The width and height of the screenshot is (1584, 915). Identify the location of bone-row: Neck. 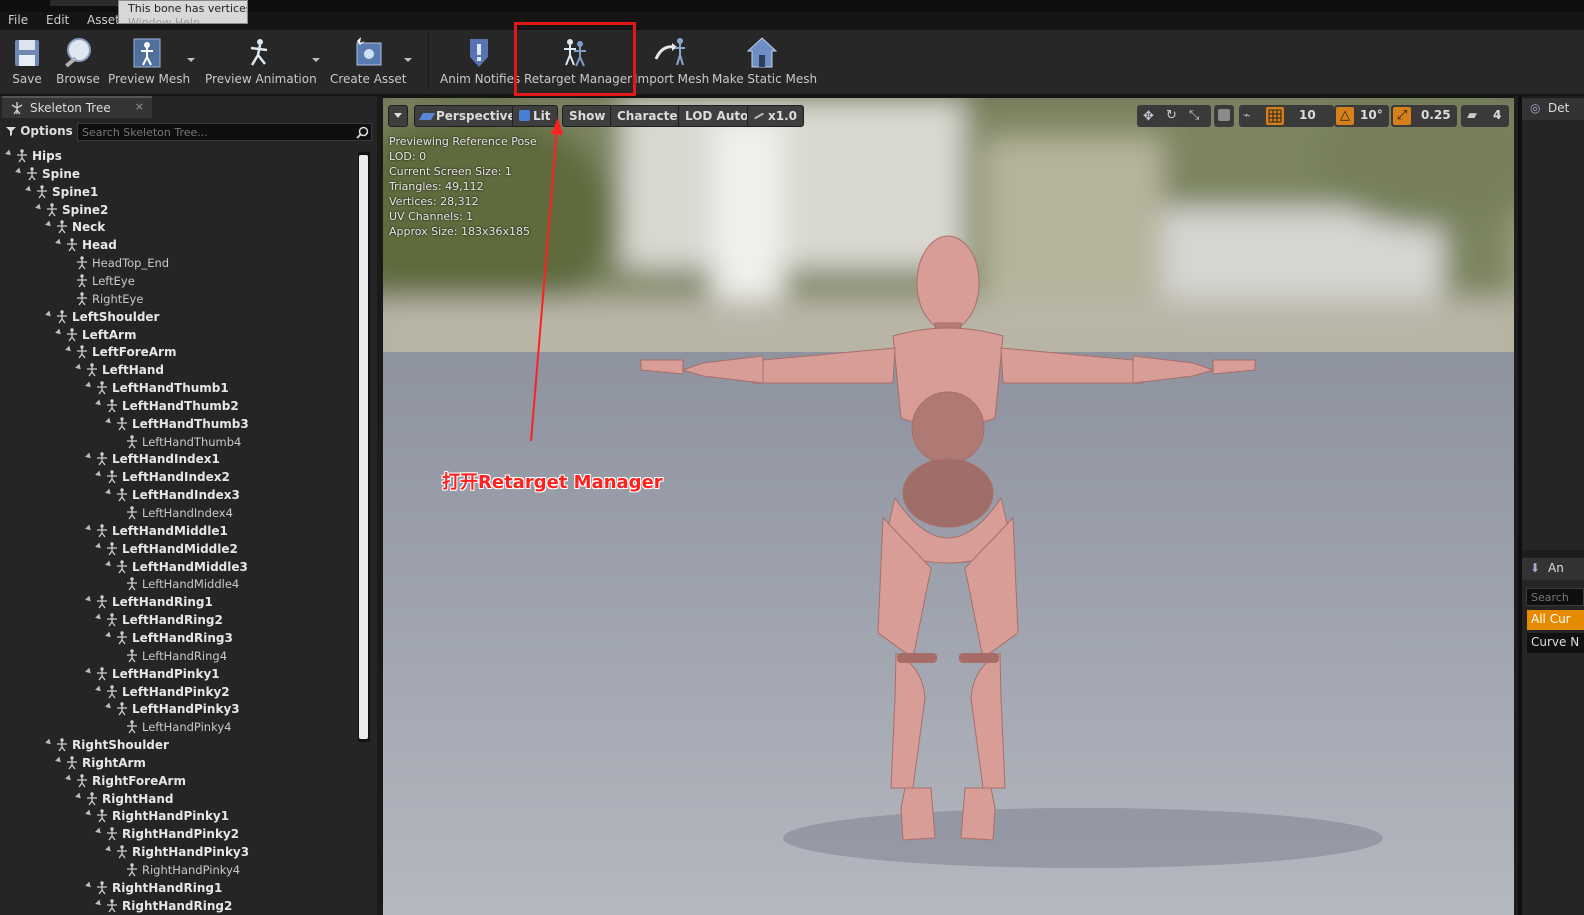
(178, 228).